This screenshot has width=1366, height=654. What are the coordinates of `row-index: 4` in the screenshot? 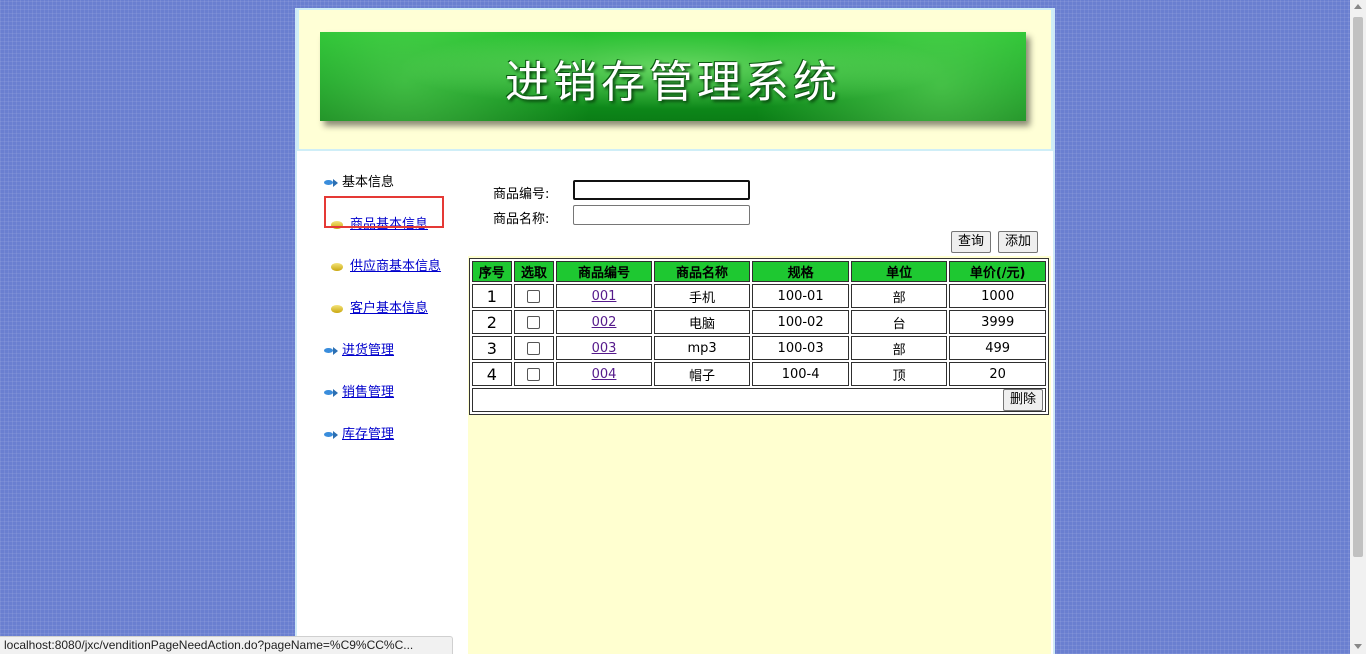 It's located at (492, 374).